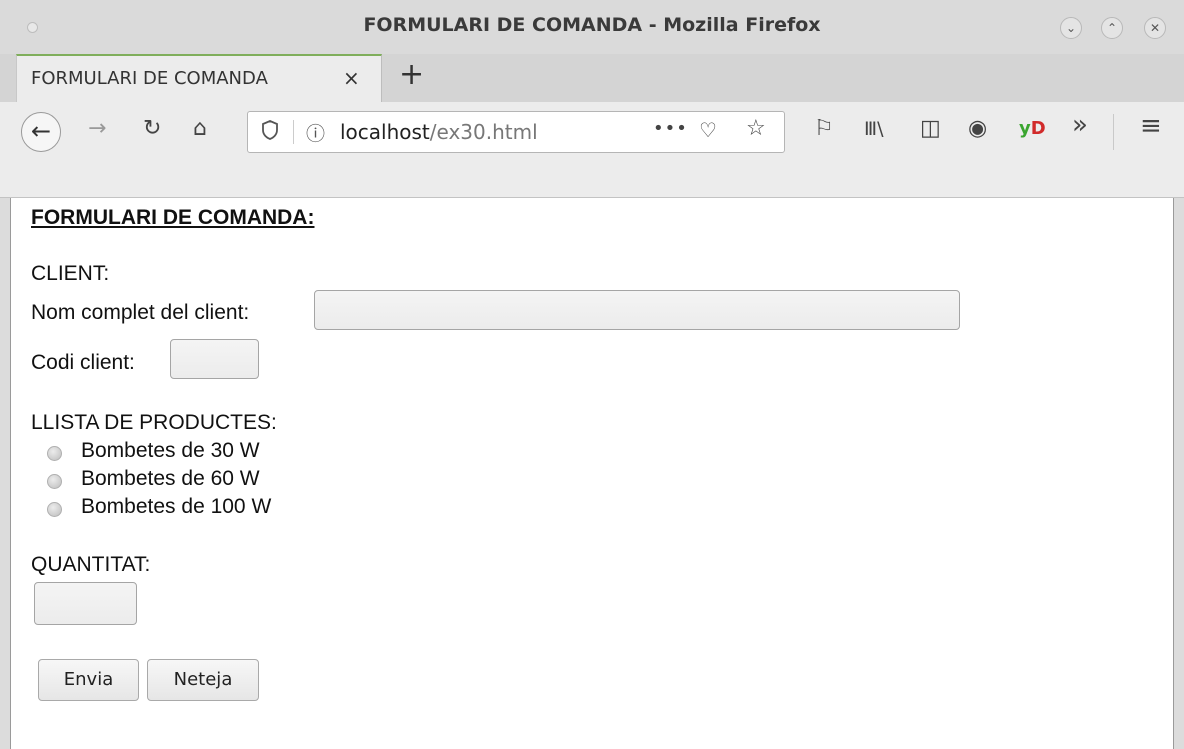 The height and width of the screenshot is (749, 1184). I want to click on reload-button: ↻, so click(152, 129).